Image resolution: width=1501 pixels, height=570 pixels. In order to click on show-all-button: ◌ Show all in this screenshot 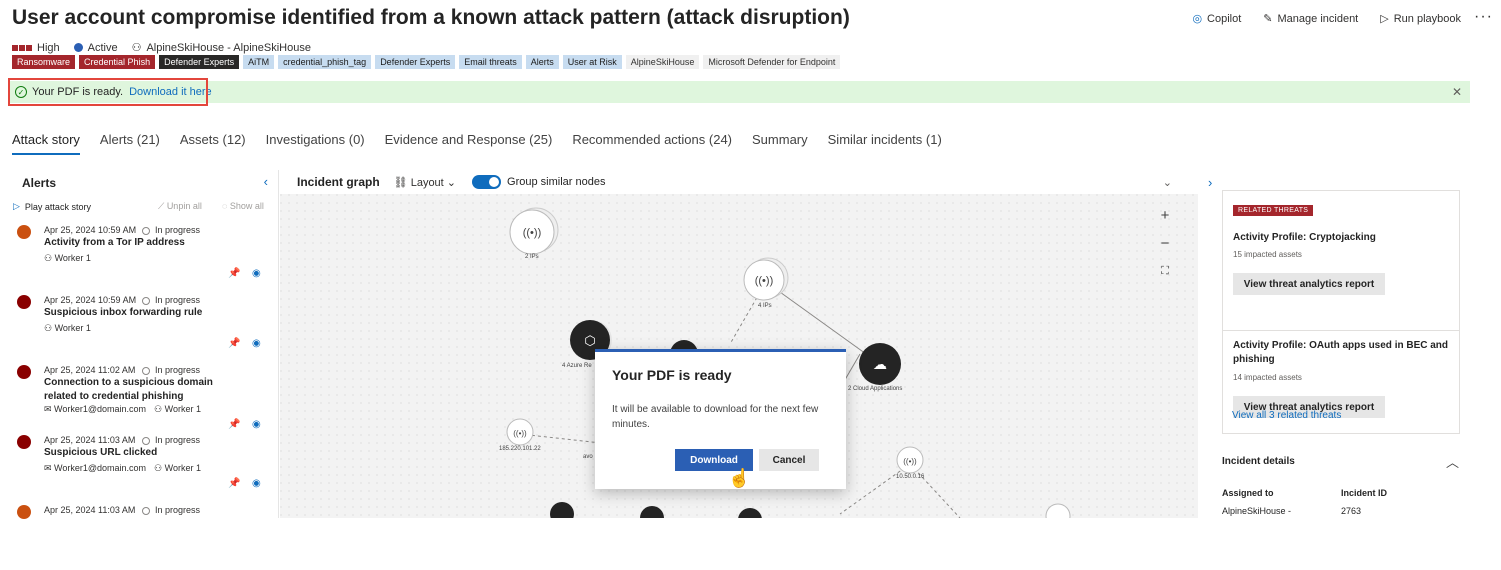, I will do `click(243, 206)`.